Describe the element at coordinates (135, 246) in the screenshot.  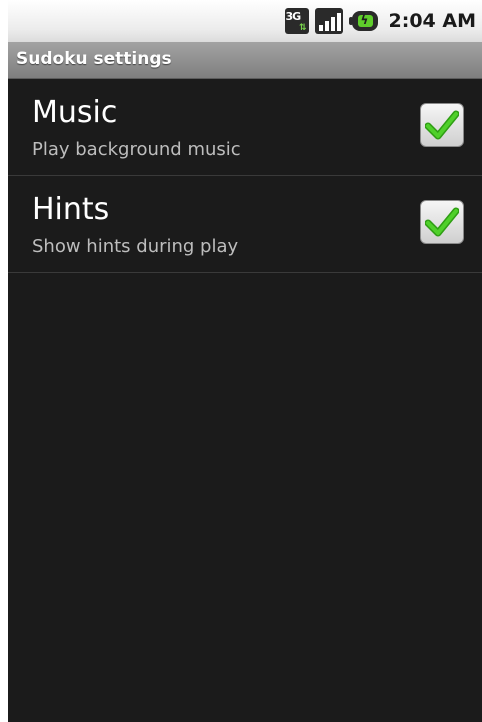
I see `pref-summary: Show hints during play` at that location.